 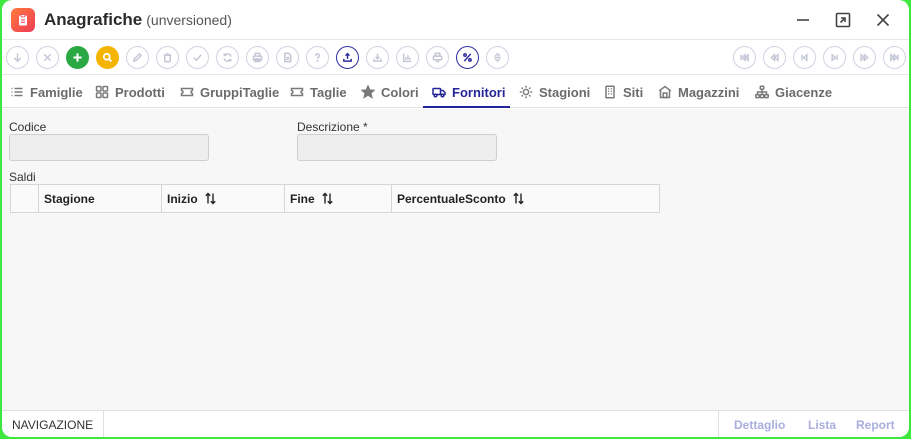 I want to click on tab-siti-label: Siti, so click(x=633, y=92).